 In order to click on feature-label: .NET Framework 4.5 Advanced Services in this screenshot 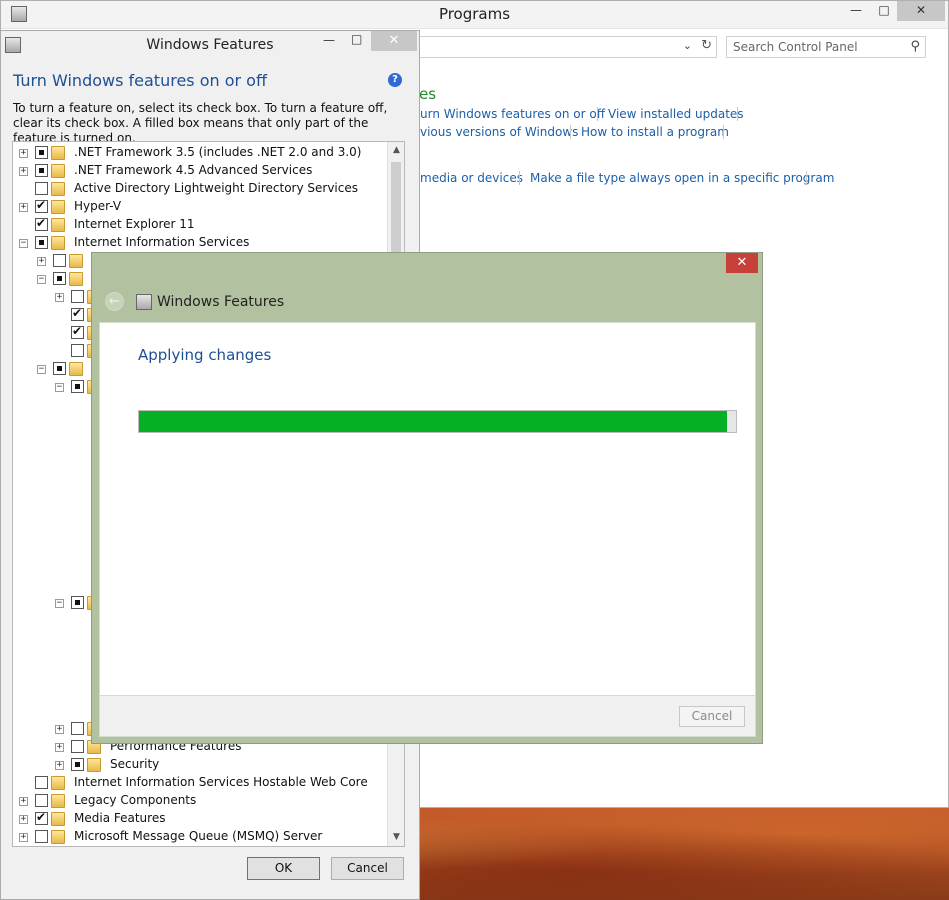, I will do `click(193, 170)`.